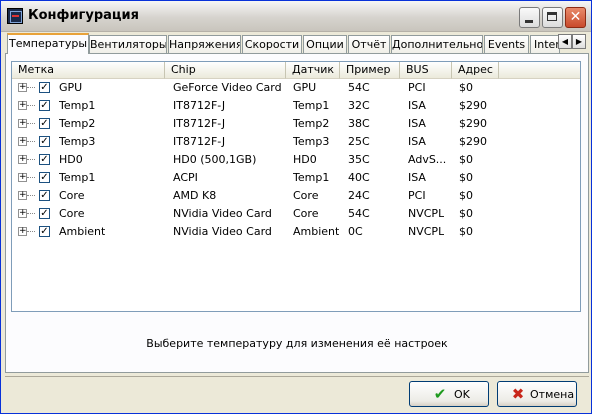 The height and width of the screenshot is (414, 592). What do you see at coordinates (506, 44) in the screenshot?
I see `tab-events: Events` at bounding box center [506, 44].